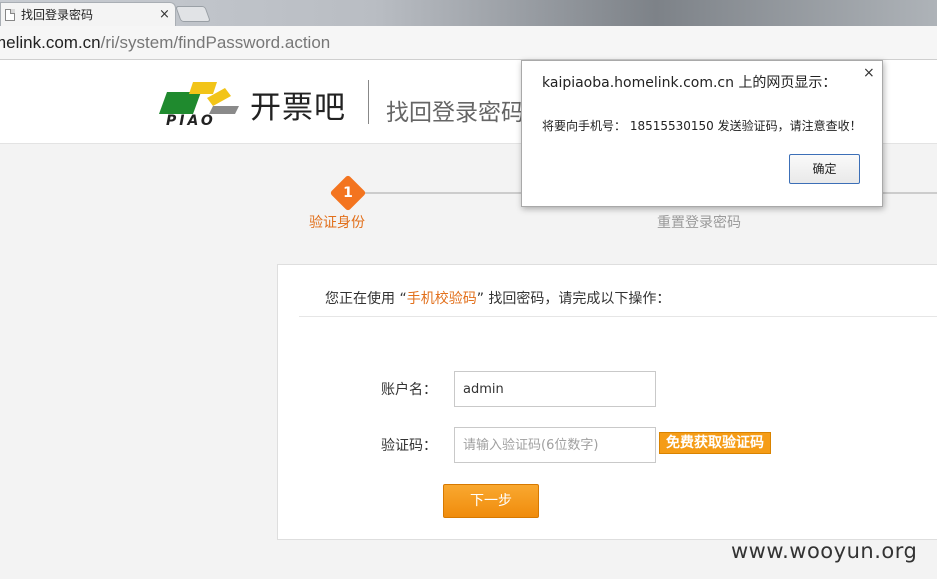 This screenshot has height=579, width=937. I want to click on step-1-label: 验证身份, so click(337, 223).